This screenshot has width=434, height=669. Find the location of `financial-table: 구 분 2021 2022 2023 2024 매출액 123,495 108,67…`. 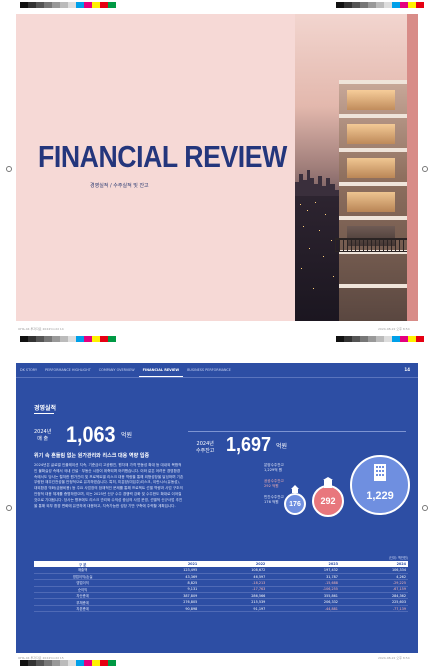

financial-table: 구 분 2021 2022 2023 2024 매출액 123,495 108,67… is located at coordinates (221, 587).